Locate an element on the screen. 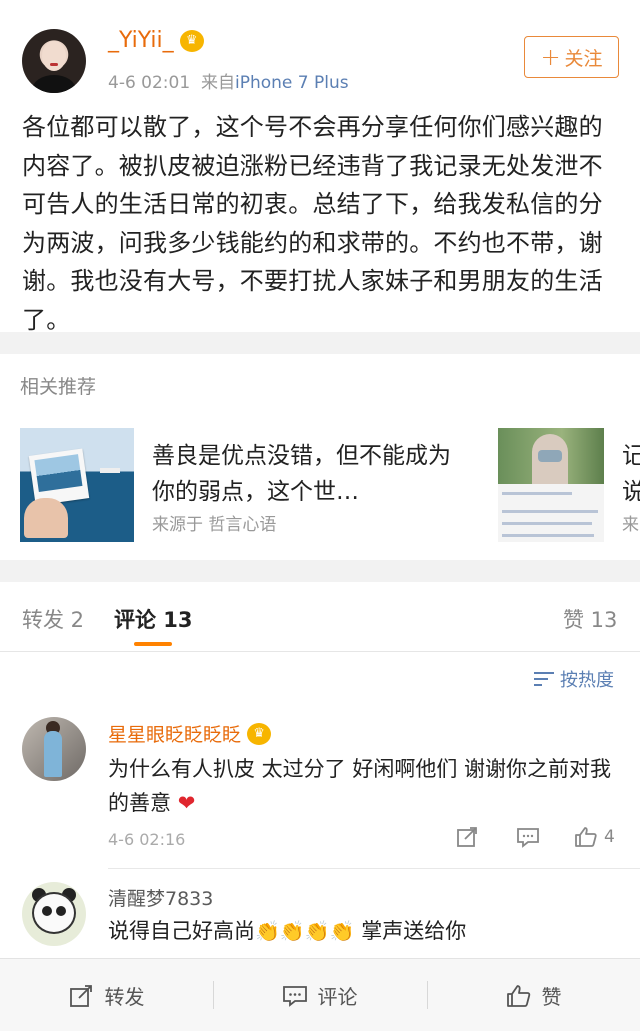 This screenshot has height=1031, width=640. boat-shape is located at coordinates (110, 470).